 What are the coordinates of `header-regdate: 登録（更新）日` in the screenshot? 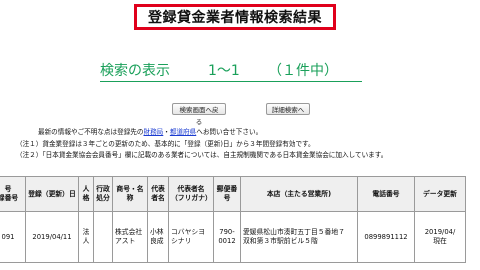 It's located at (52, 194).